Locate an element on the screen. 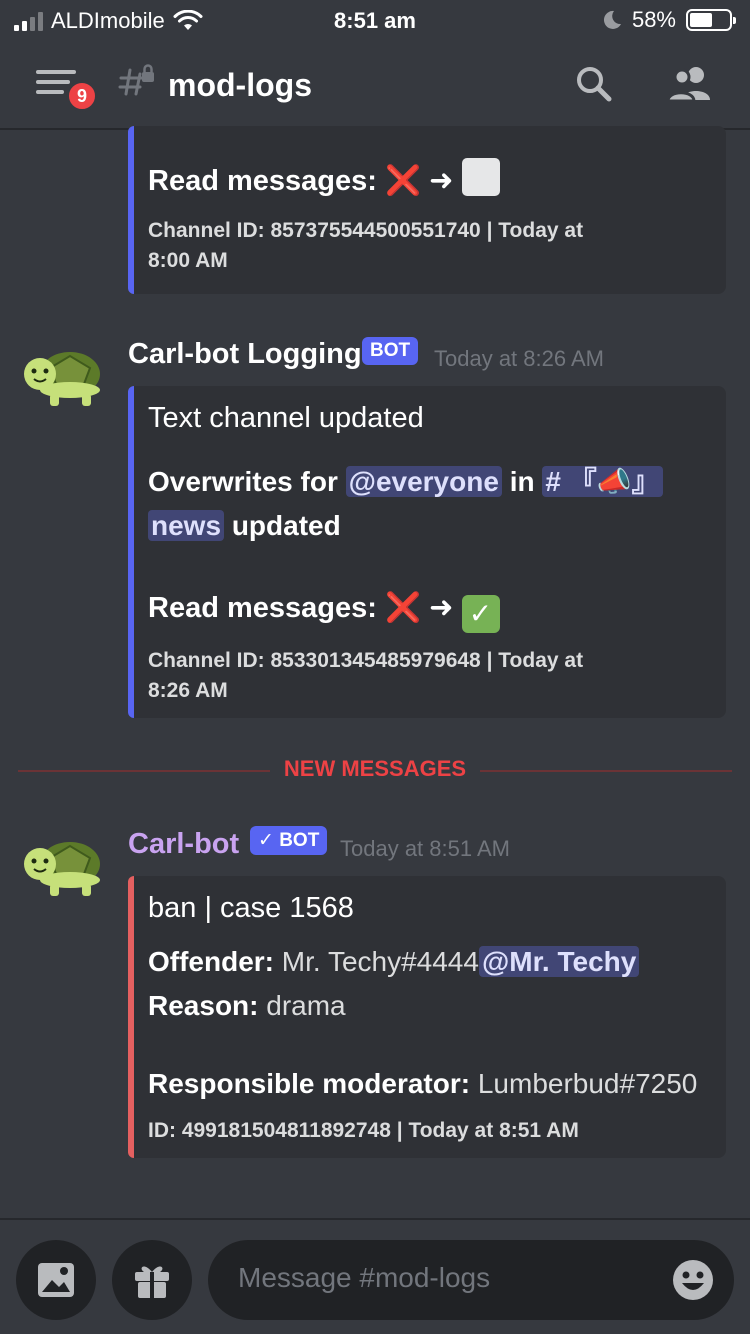 The width and height of the screenshot is (750, 1334). attach-image-button is located at coordinates (56, 1280).